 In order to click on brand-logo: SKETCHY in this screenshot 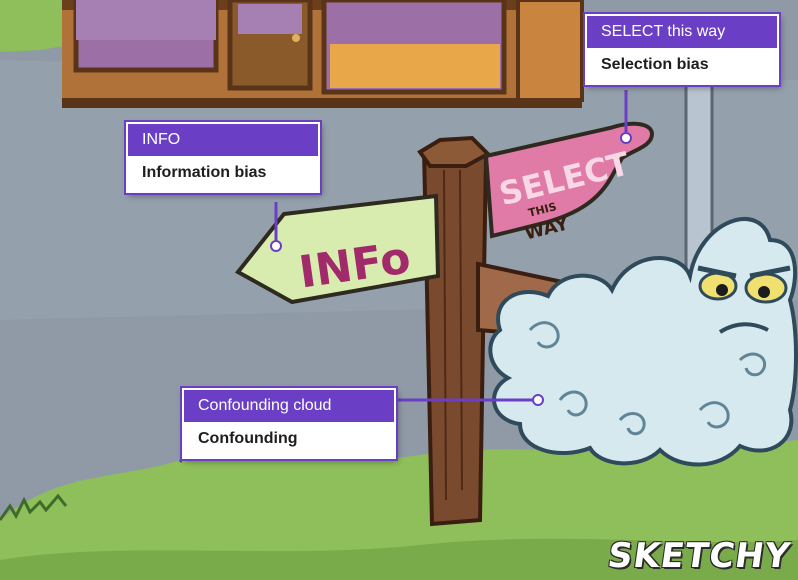, I will do `click(698, 556)`.